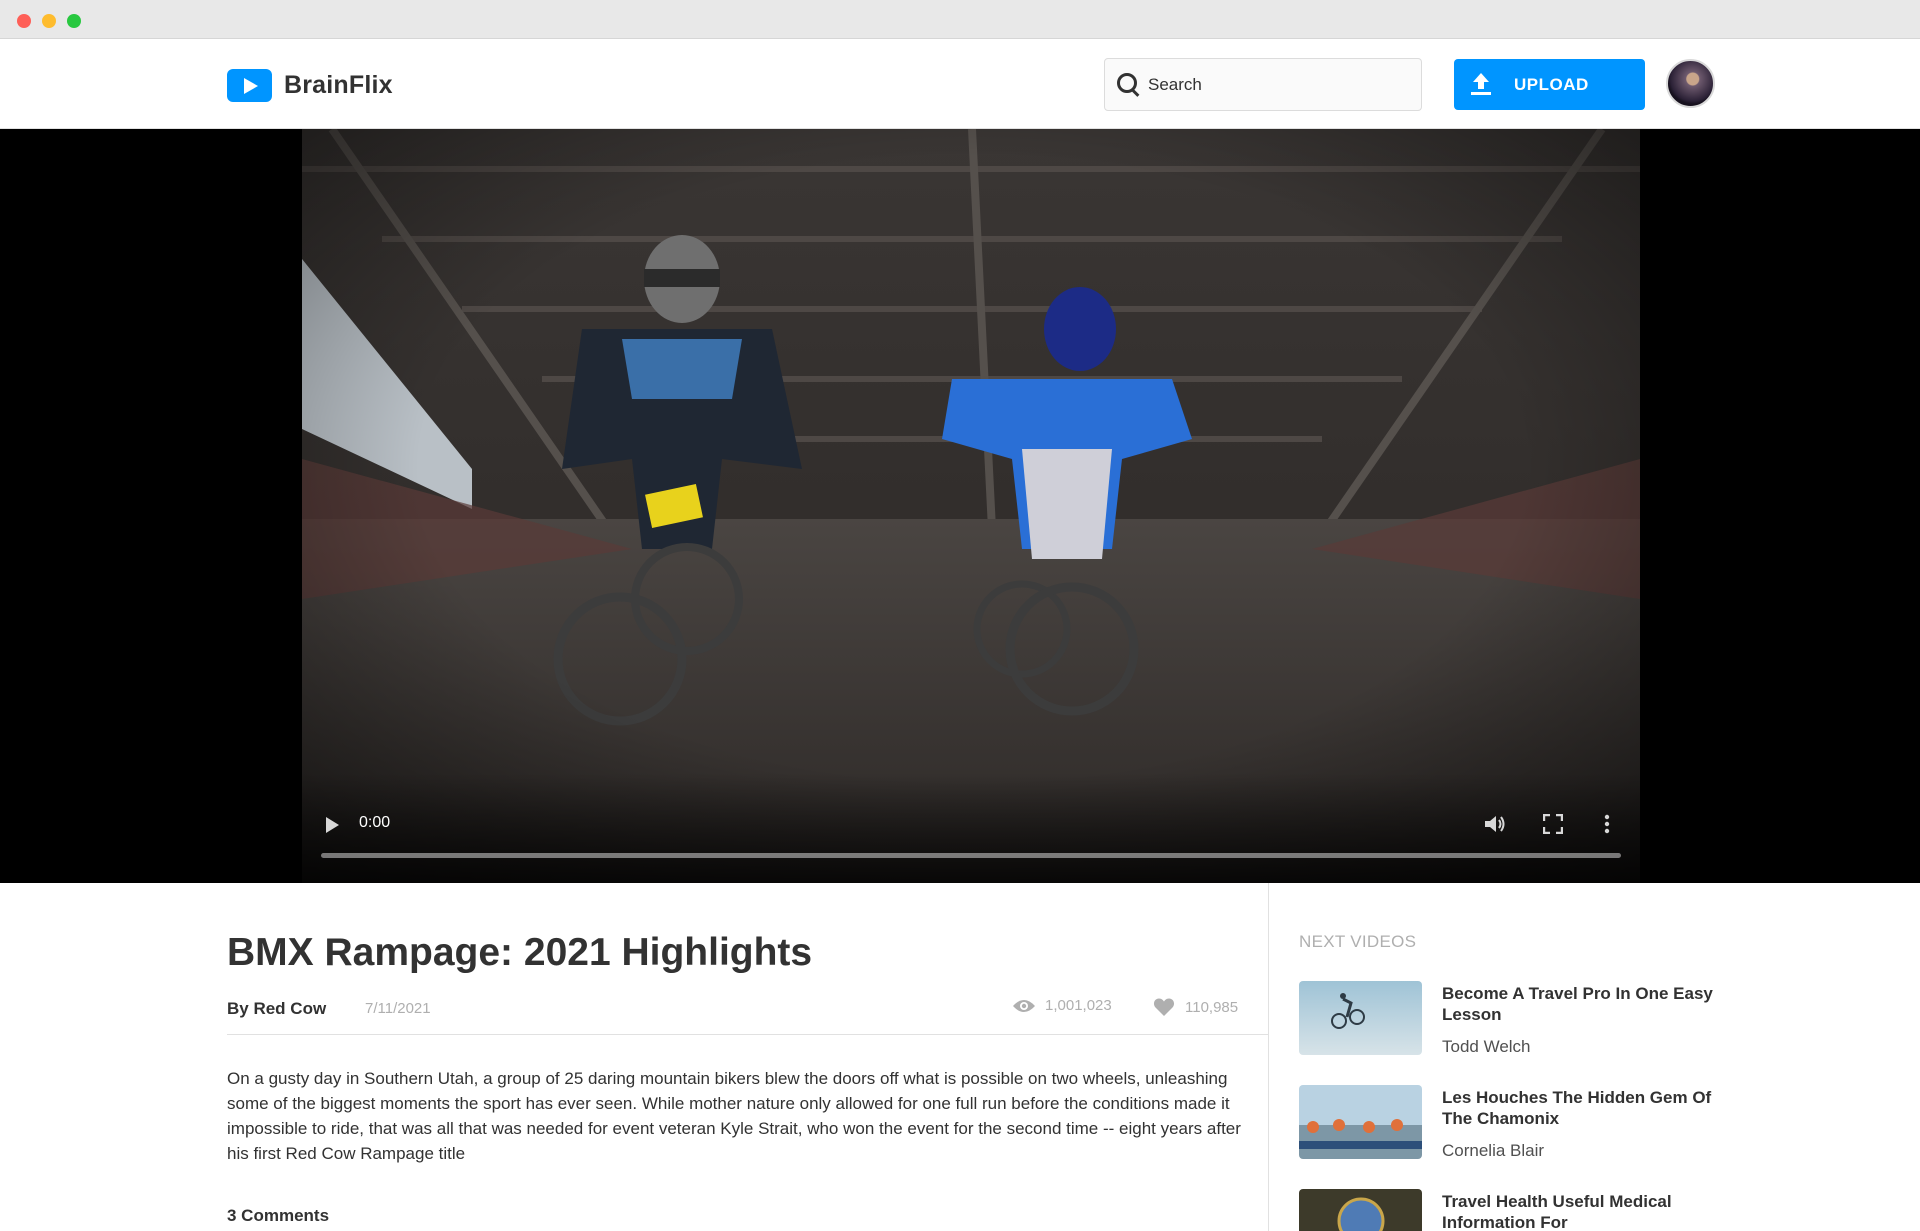 Image resolution: width=1920 pixels, height=1231 pixels. What do you see at coordinates (276, 1009) in the screenshot?
I see `video-channel: By Red Cow` at bounding box center [276, 1009].